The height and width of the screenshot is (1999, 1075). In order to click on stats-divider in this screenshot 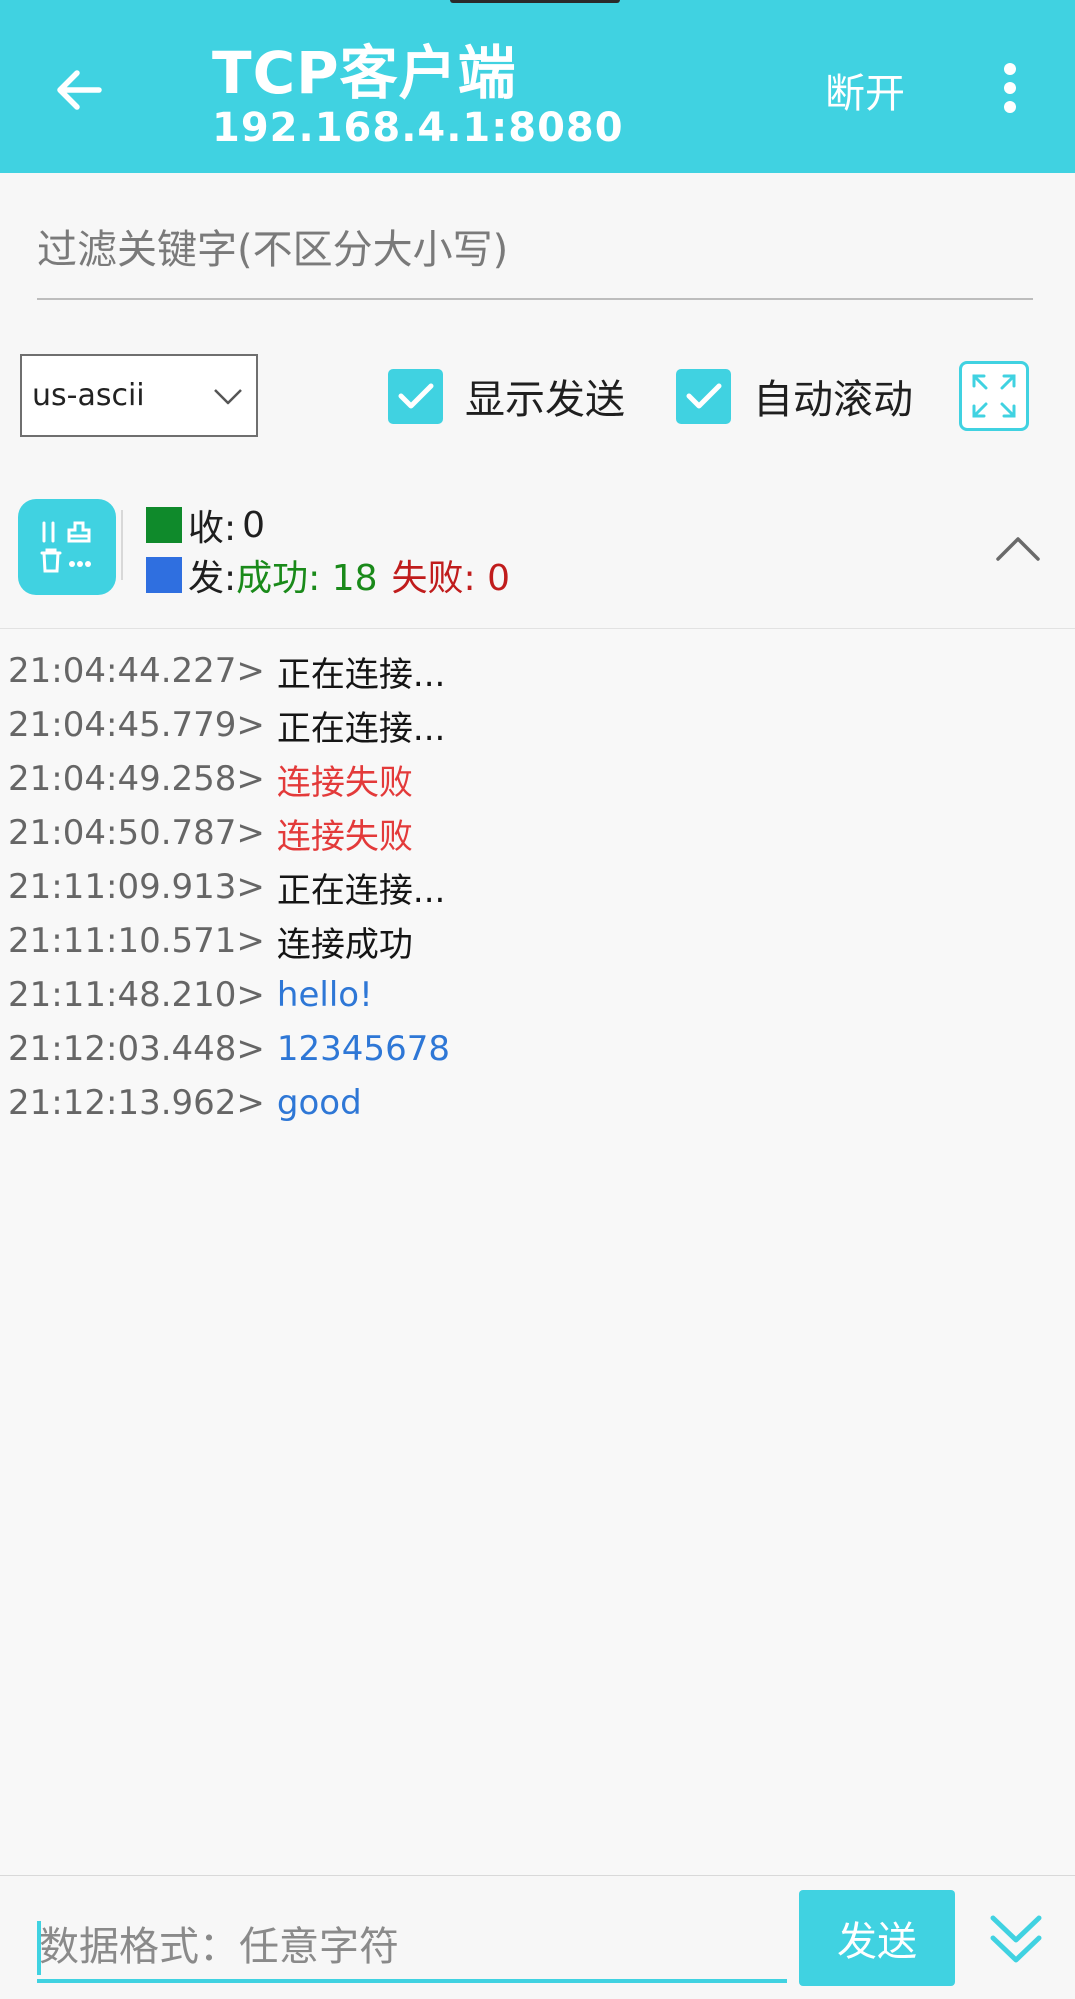, I will do `click(122, 545)`.